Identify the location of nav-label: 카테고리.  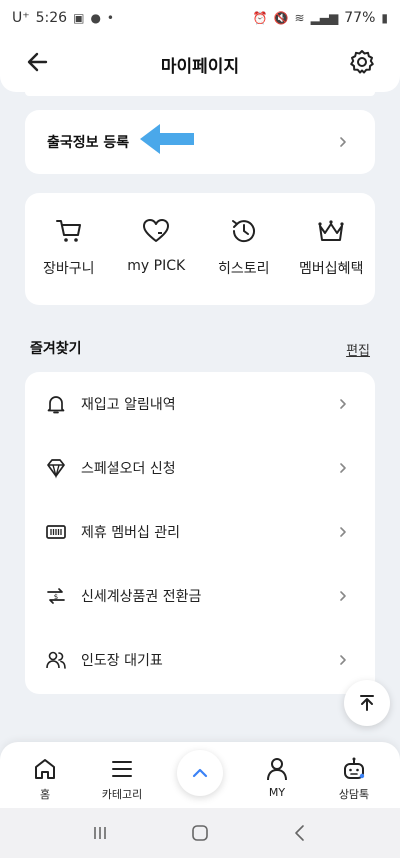
(122, 794).